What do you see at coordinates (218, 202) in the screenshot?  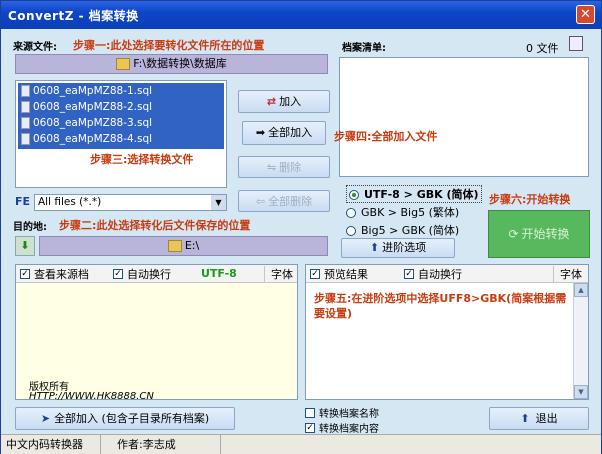 I see `chevron-down-icon: ▼` at bounding box center [218, 202].